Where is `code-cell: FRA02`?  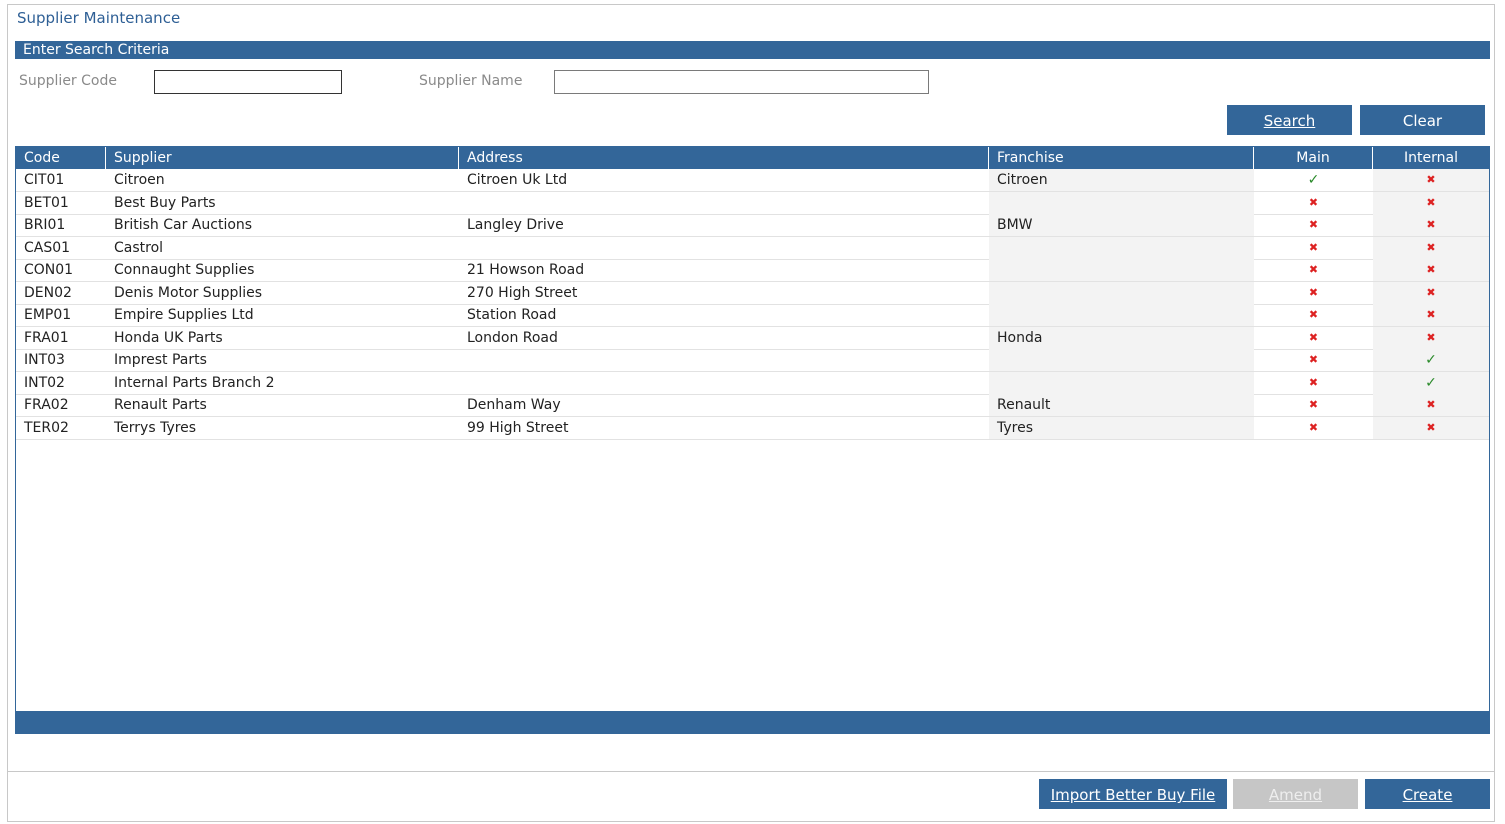
code-cell: FRA02 is located at coordinates (46, 405).